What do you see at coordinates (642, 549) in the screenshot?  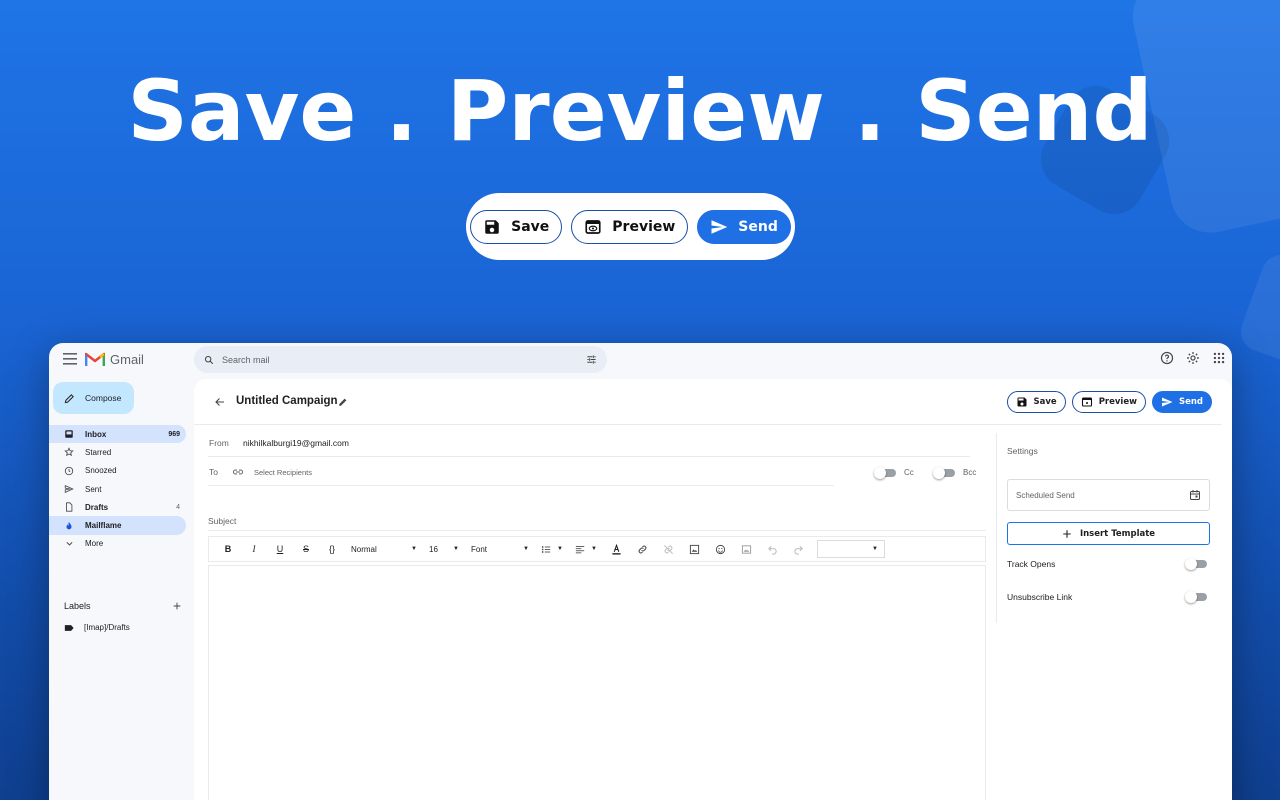 I see `insert-link-button` at bounding box center [642, 549].